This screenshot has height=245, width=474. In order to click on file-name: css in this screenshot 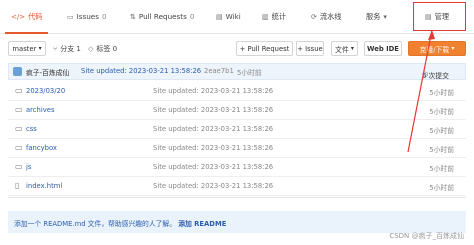, I will do `click(31, 129)`.